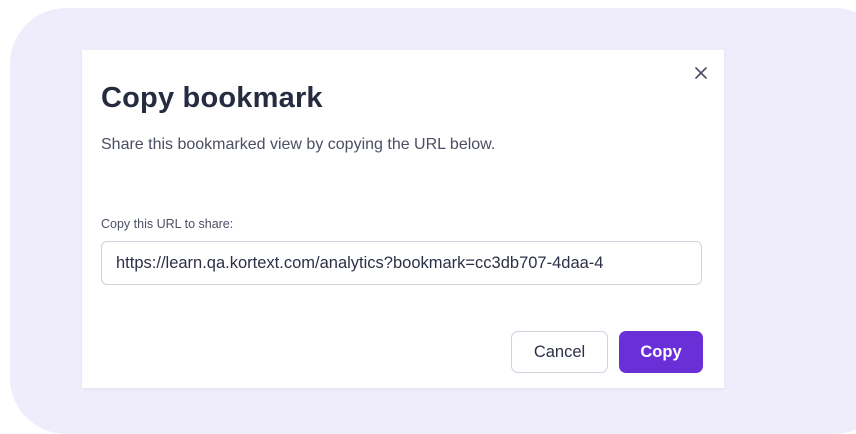  What do you see at coordinates (212, 98) in the screenshot?
I see `dialog-title: Copy bookmark` at bounding box center [212, 98].